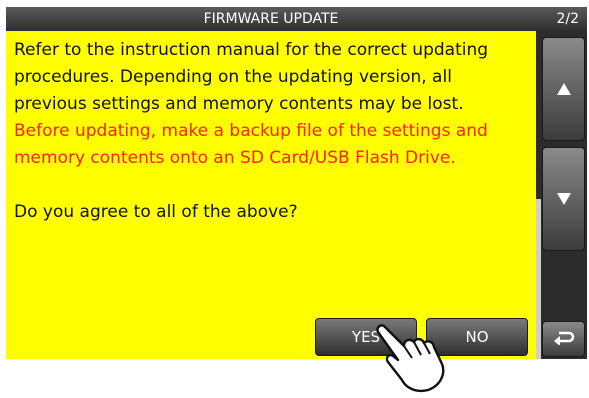 The width and height of the screenshot is (589, 398). I want to click on confirmation-question: Do you agree to all of the above?, so click(156, 212).